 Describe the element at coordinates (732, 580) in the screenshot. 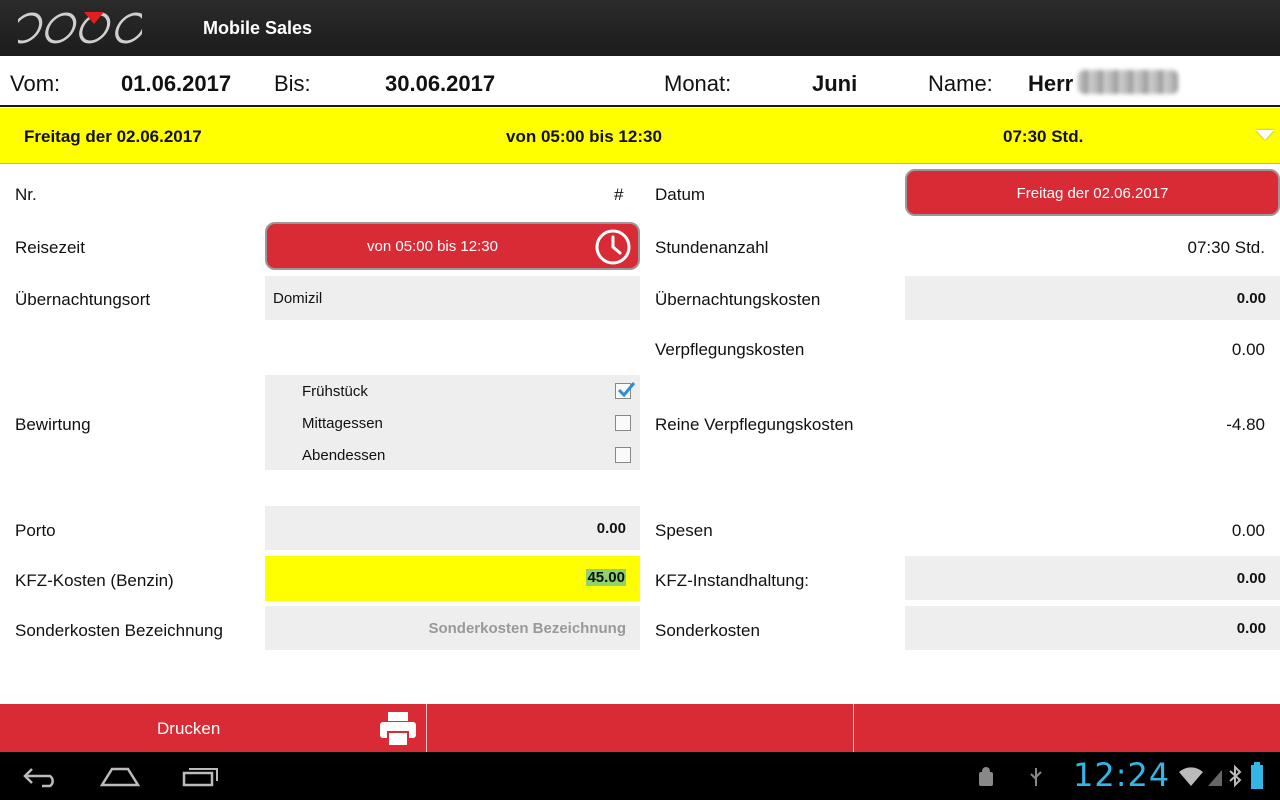

I see `kfz-inst-label: KFZ-Instandhaltung:` at that location.